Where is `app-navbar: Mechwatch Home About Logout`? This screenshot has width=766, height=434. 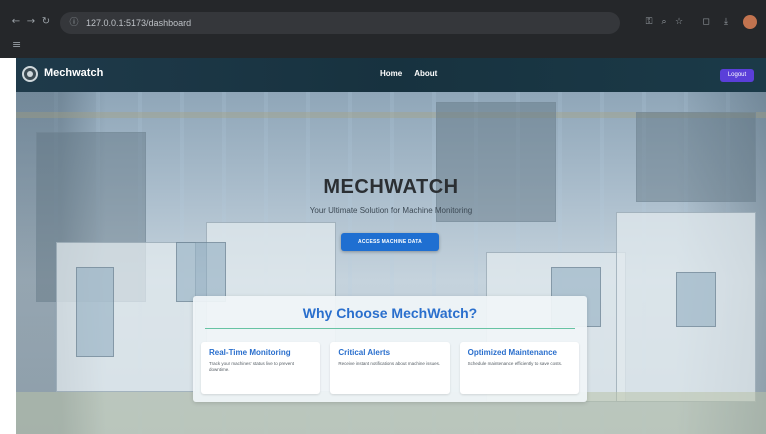 app-navbar: Mechwatch Home About Logout is located at coordinates (391, 75).